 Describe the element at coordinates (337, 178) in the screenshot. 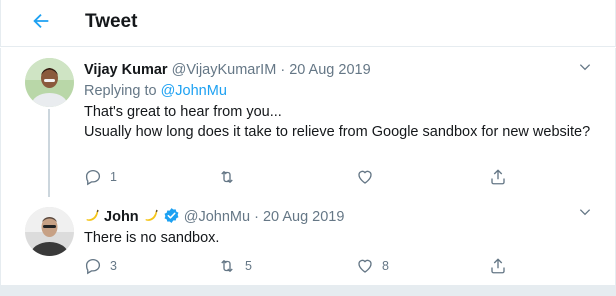

I see `tweet-actions: 1` at that location.